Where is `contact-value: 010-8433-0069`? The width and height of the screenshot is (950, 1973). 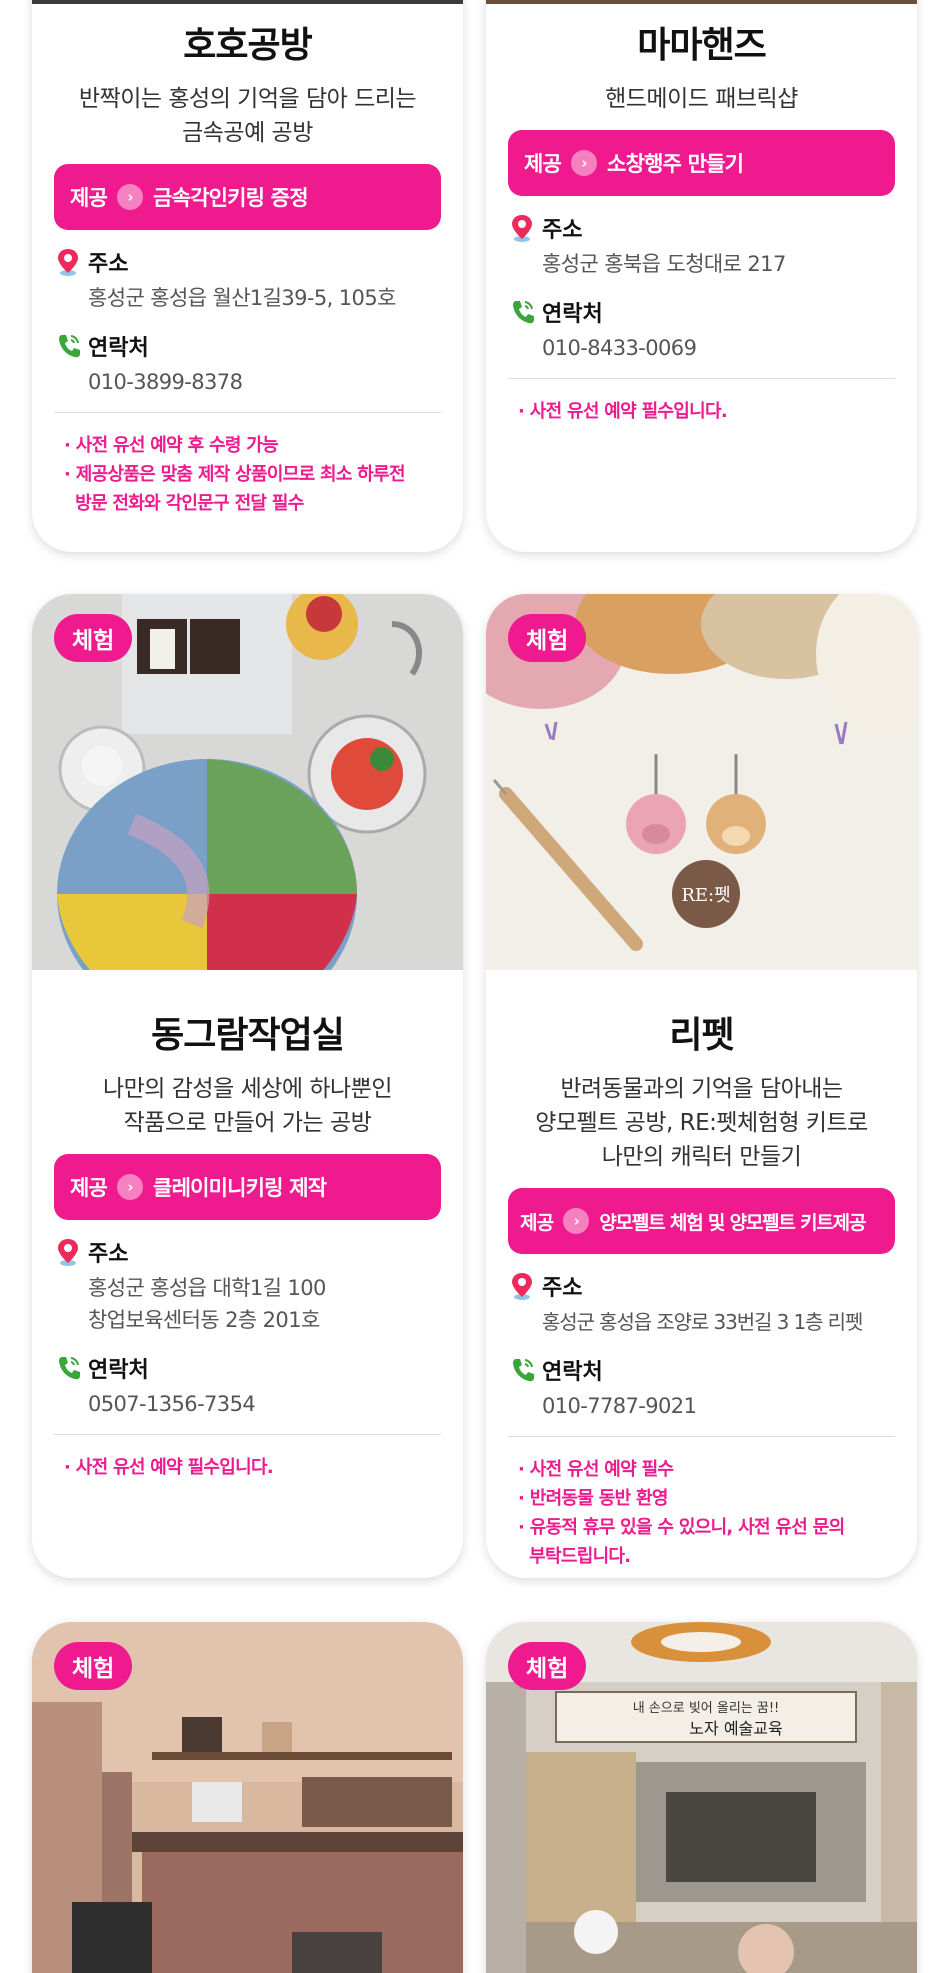
contact-value: 010-8433-0069 is located at coordinates (718, 348).